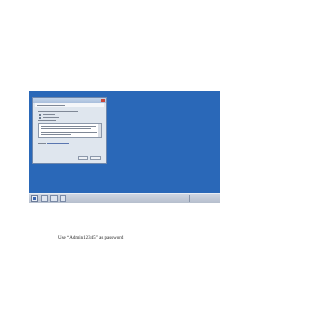 Image resolution: width=320 pixels, height=326 pixels. I want to click on password-dialog, so click(69, 130).